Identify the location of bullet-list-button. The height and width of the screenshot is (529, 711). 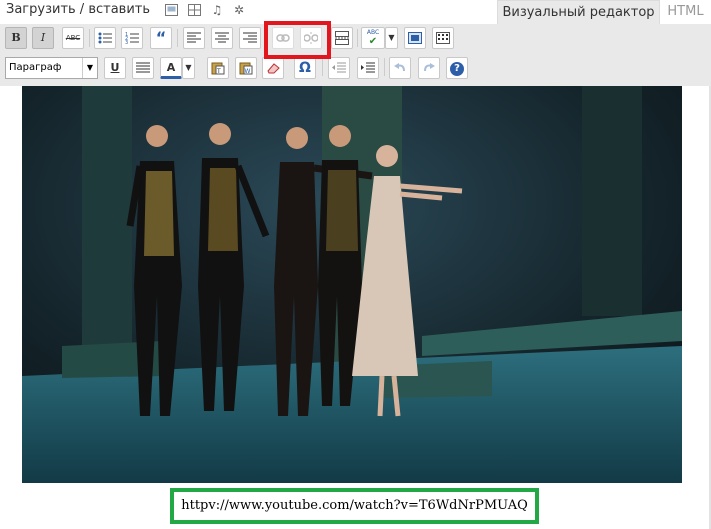
(105, 38).